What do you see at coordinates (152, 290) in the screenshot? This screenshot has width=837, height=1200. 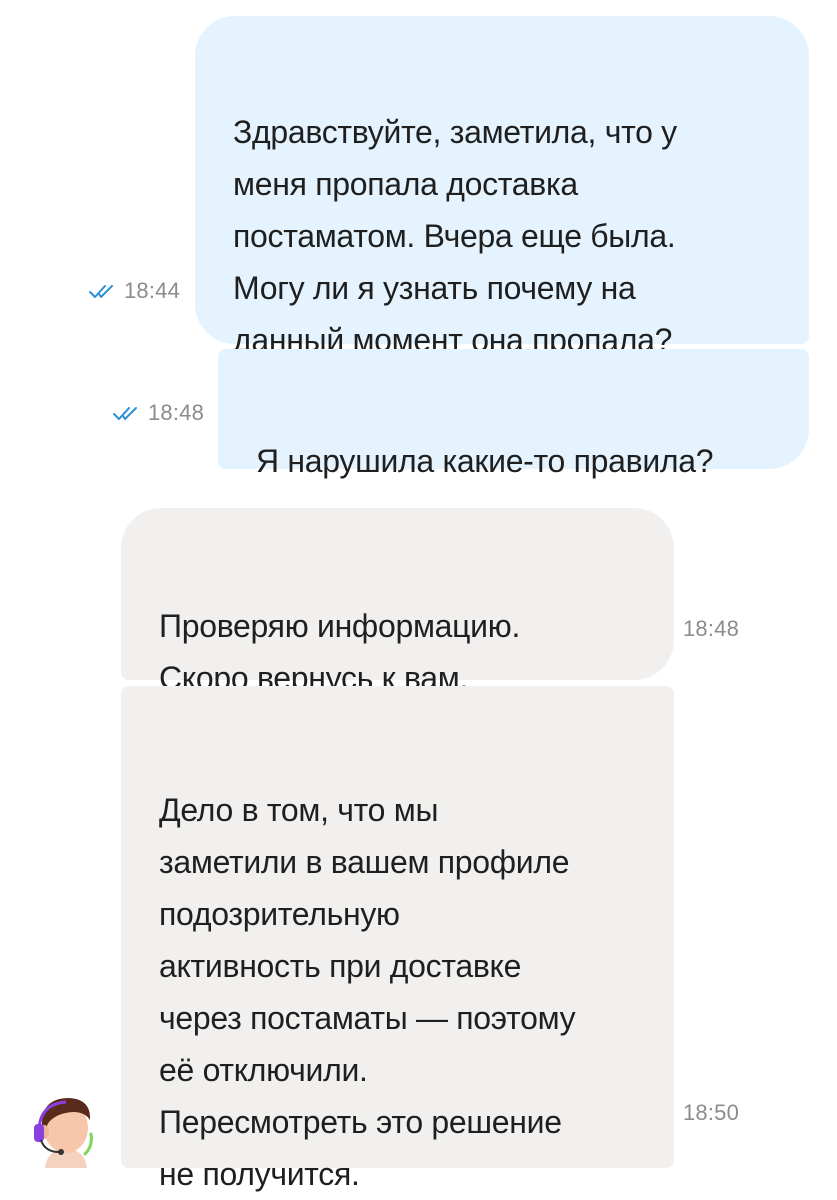 I see `message-time: 18:44` at bounding box center [152, 290].